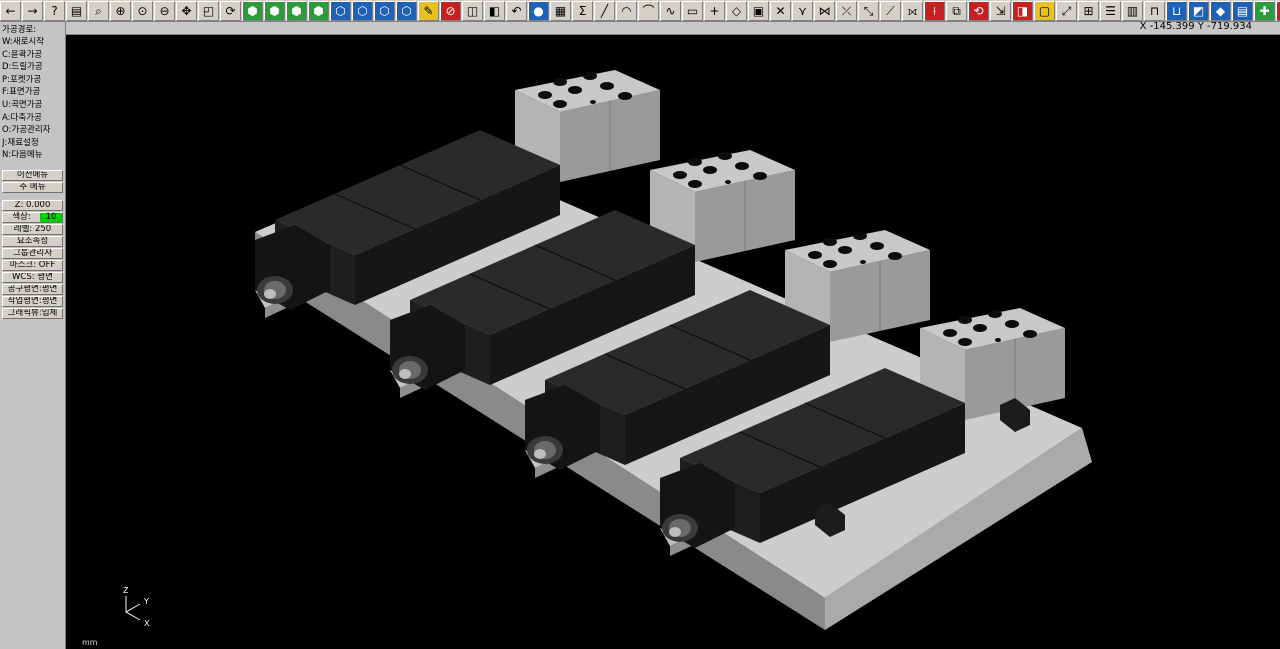 This screenshot has width=1280, height=649. I want to click on level-button: 레벨: 250, so click(32, 229).